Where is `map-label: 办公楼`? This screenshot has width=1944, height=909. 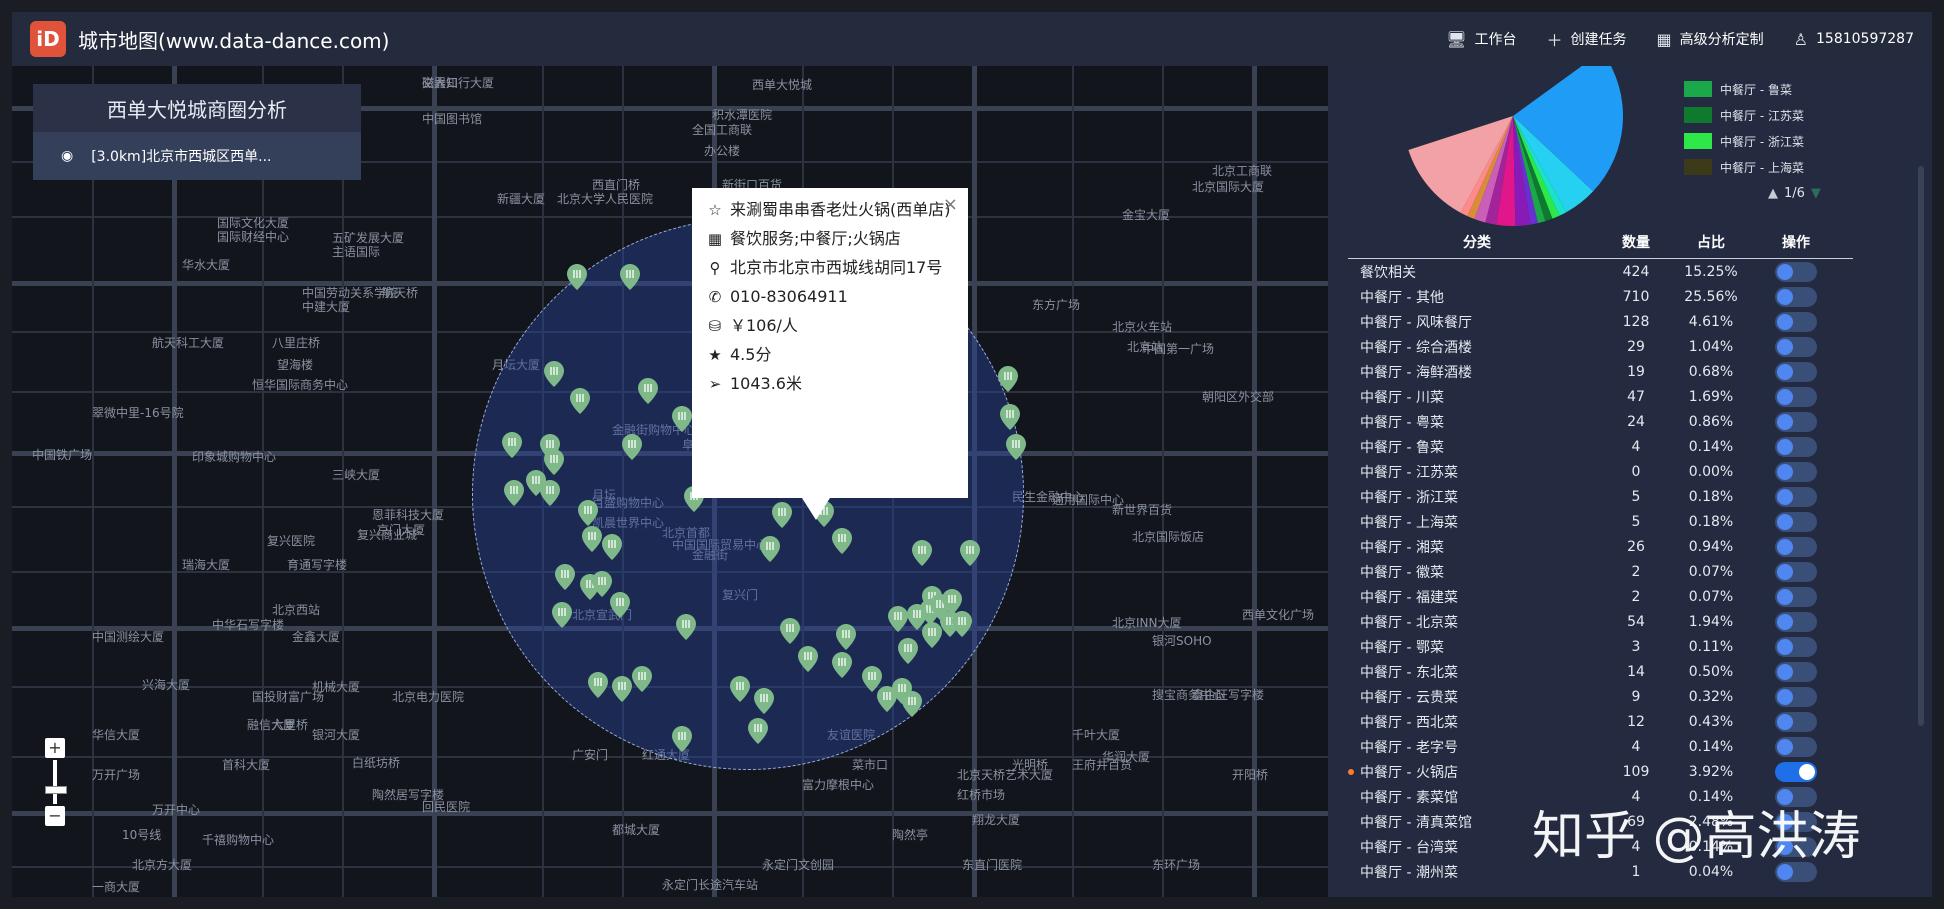
map-label: 办公楼 is located at coordinates (722, 151).